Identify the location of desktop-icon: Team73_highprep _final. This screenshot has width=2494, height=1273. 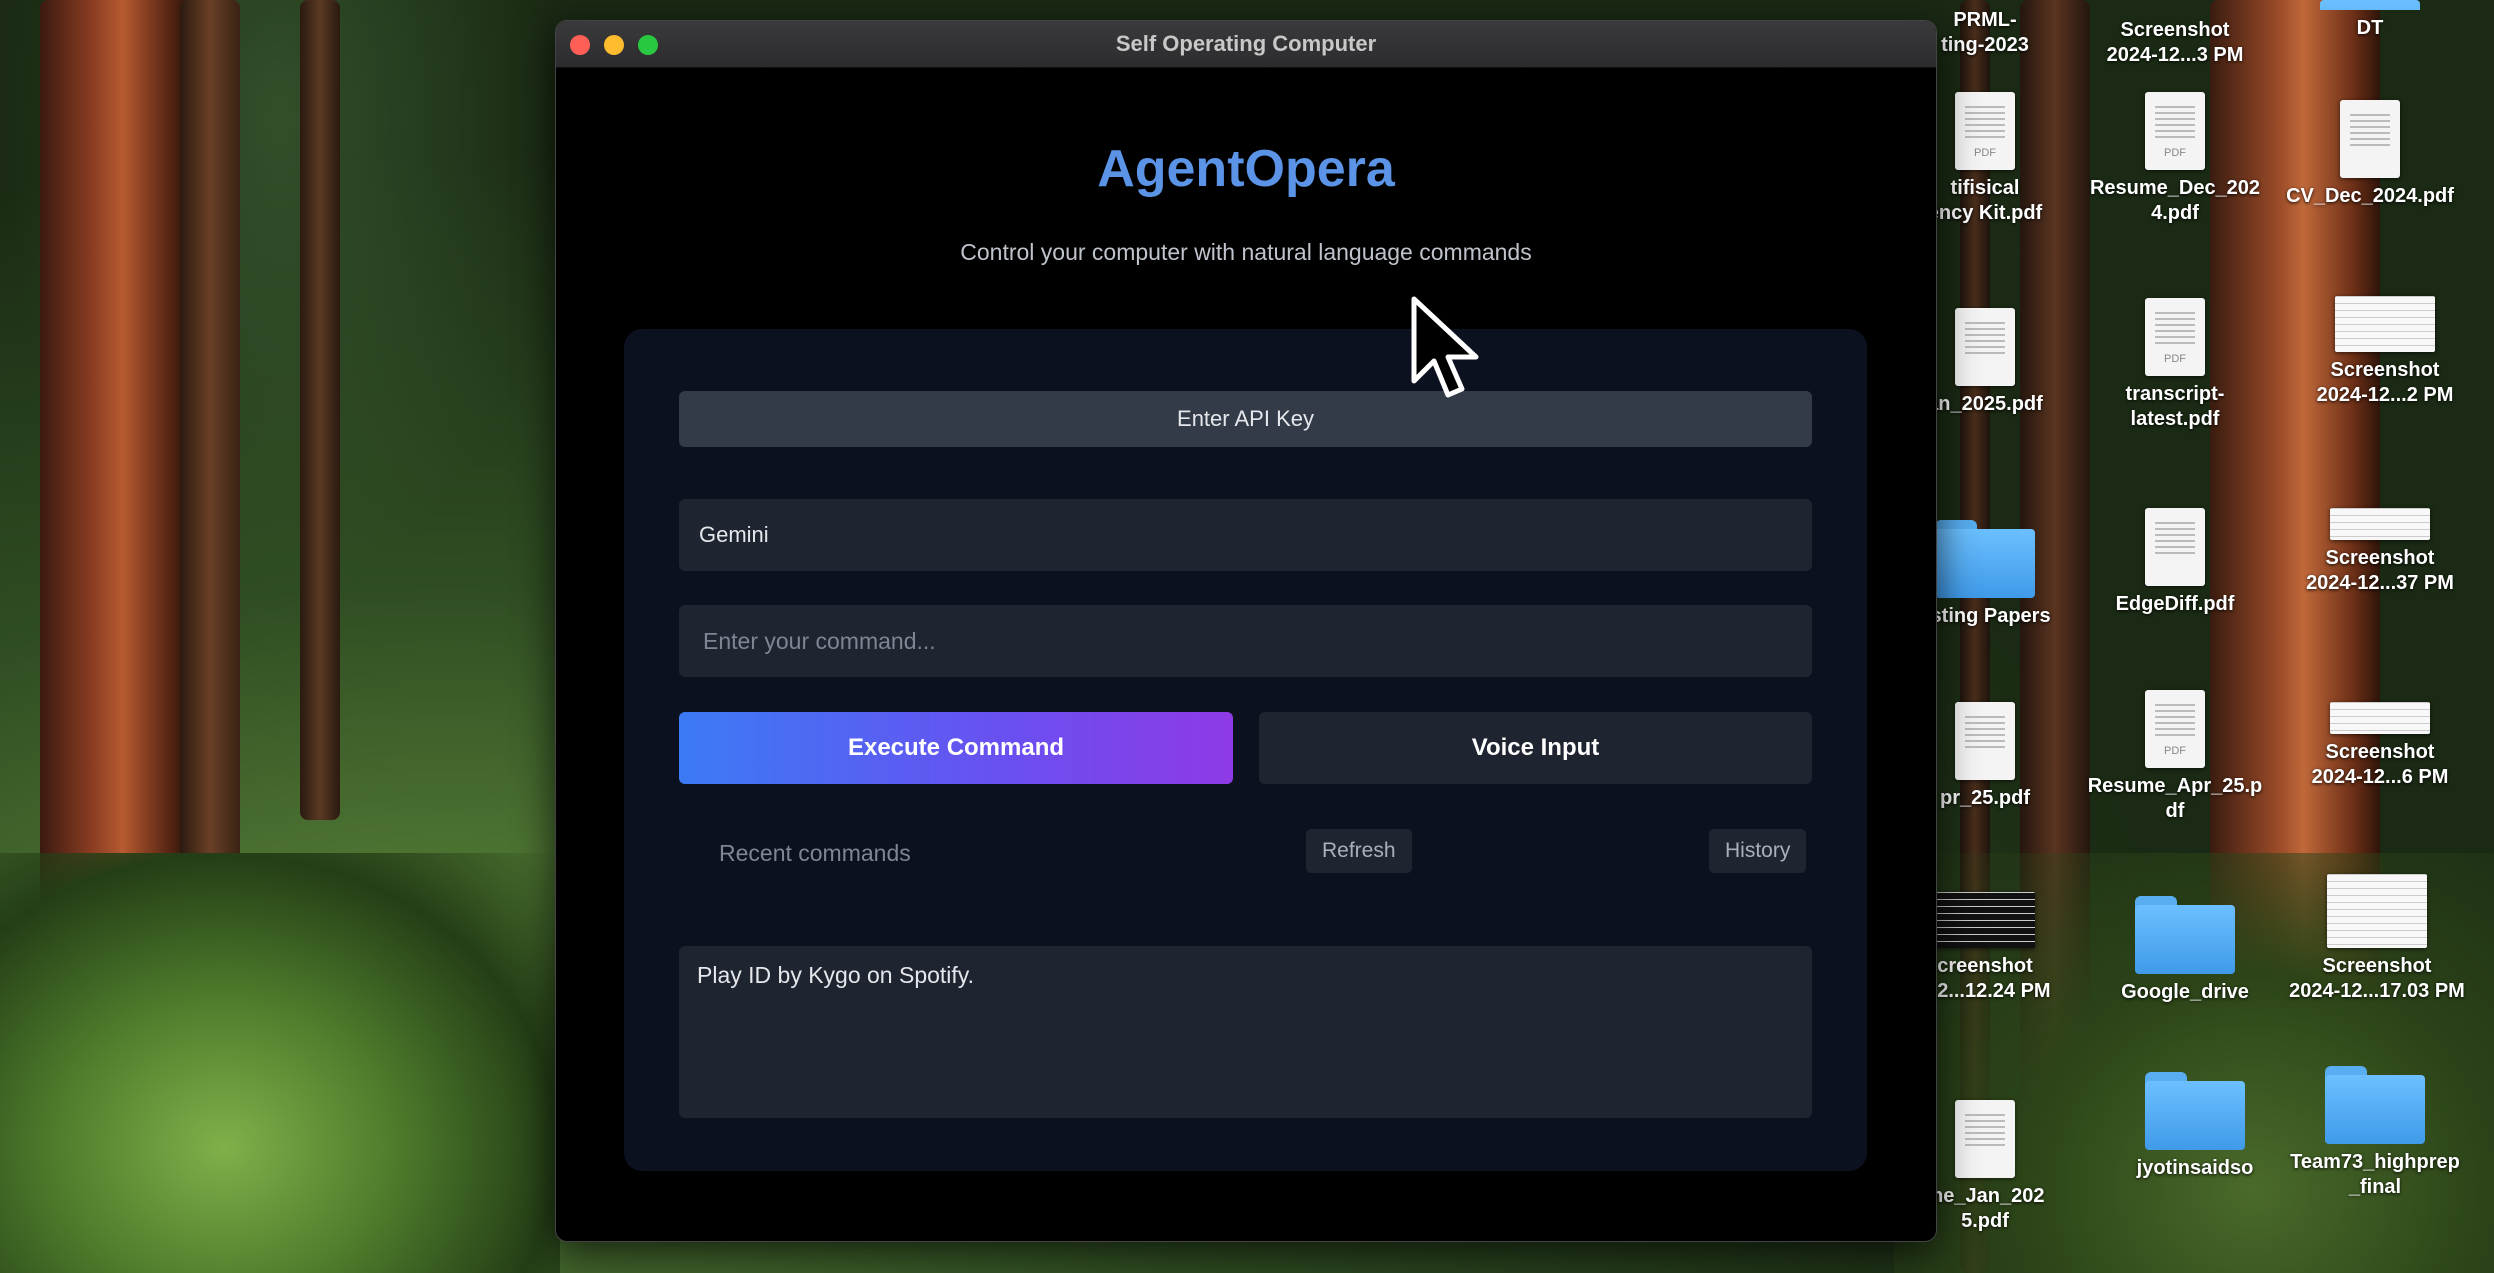
(2375, 1133).